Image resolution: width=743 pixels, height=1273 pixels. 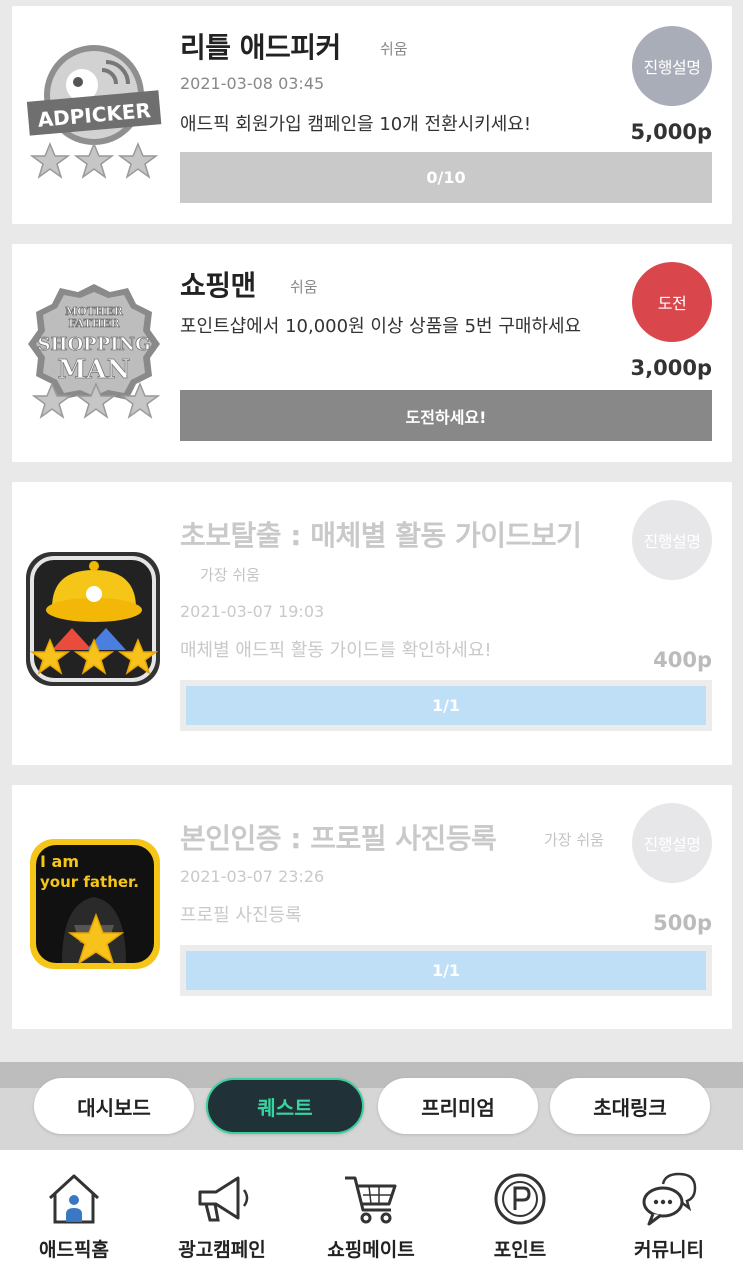 I want to click on tab-premium: 프리미엄, so click(x=458, y=1106).